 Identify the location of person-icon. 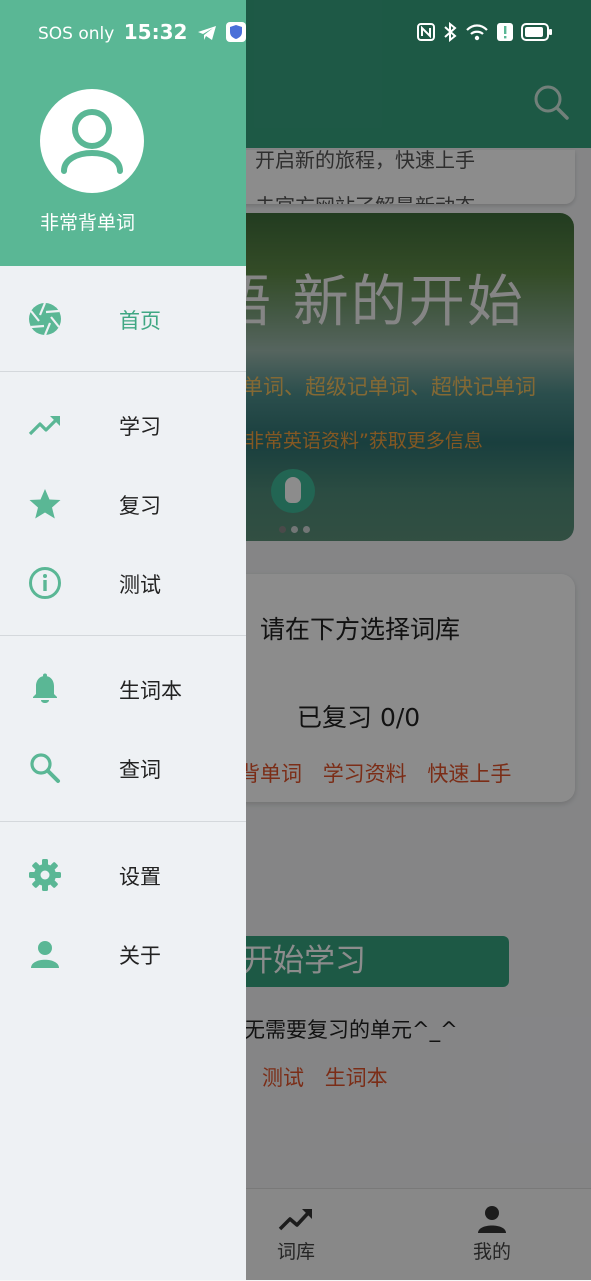
(45, 954).